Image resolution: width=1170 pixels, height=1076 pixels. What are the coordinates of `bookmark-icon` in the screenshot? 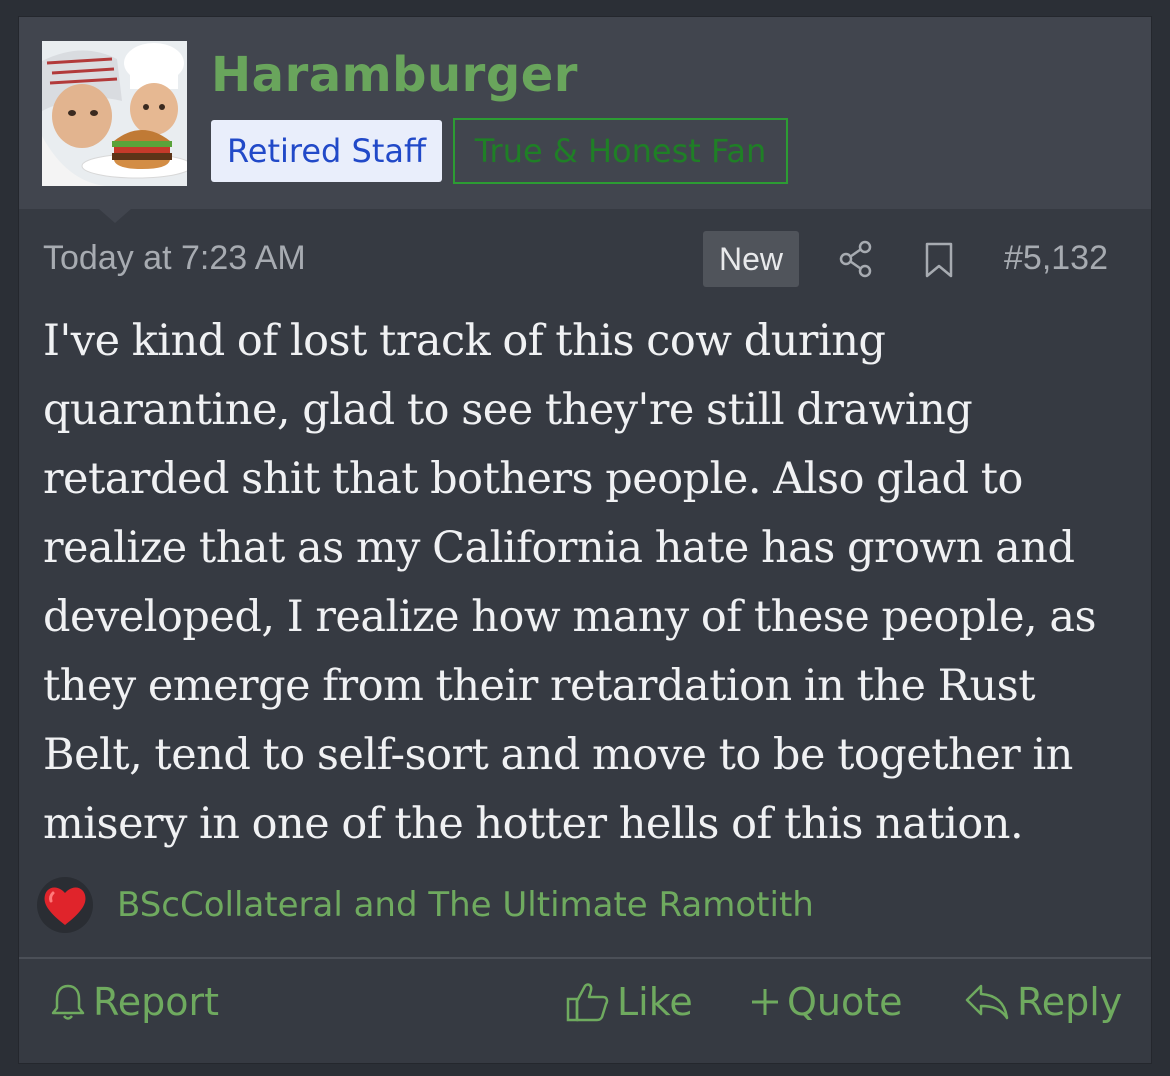 It's located at (939, 260).